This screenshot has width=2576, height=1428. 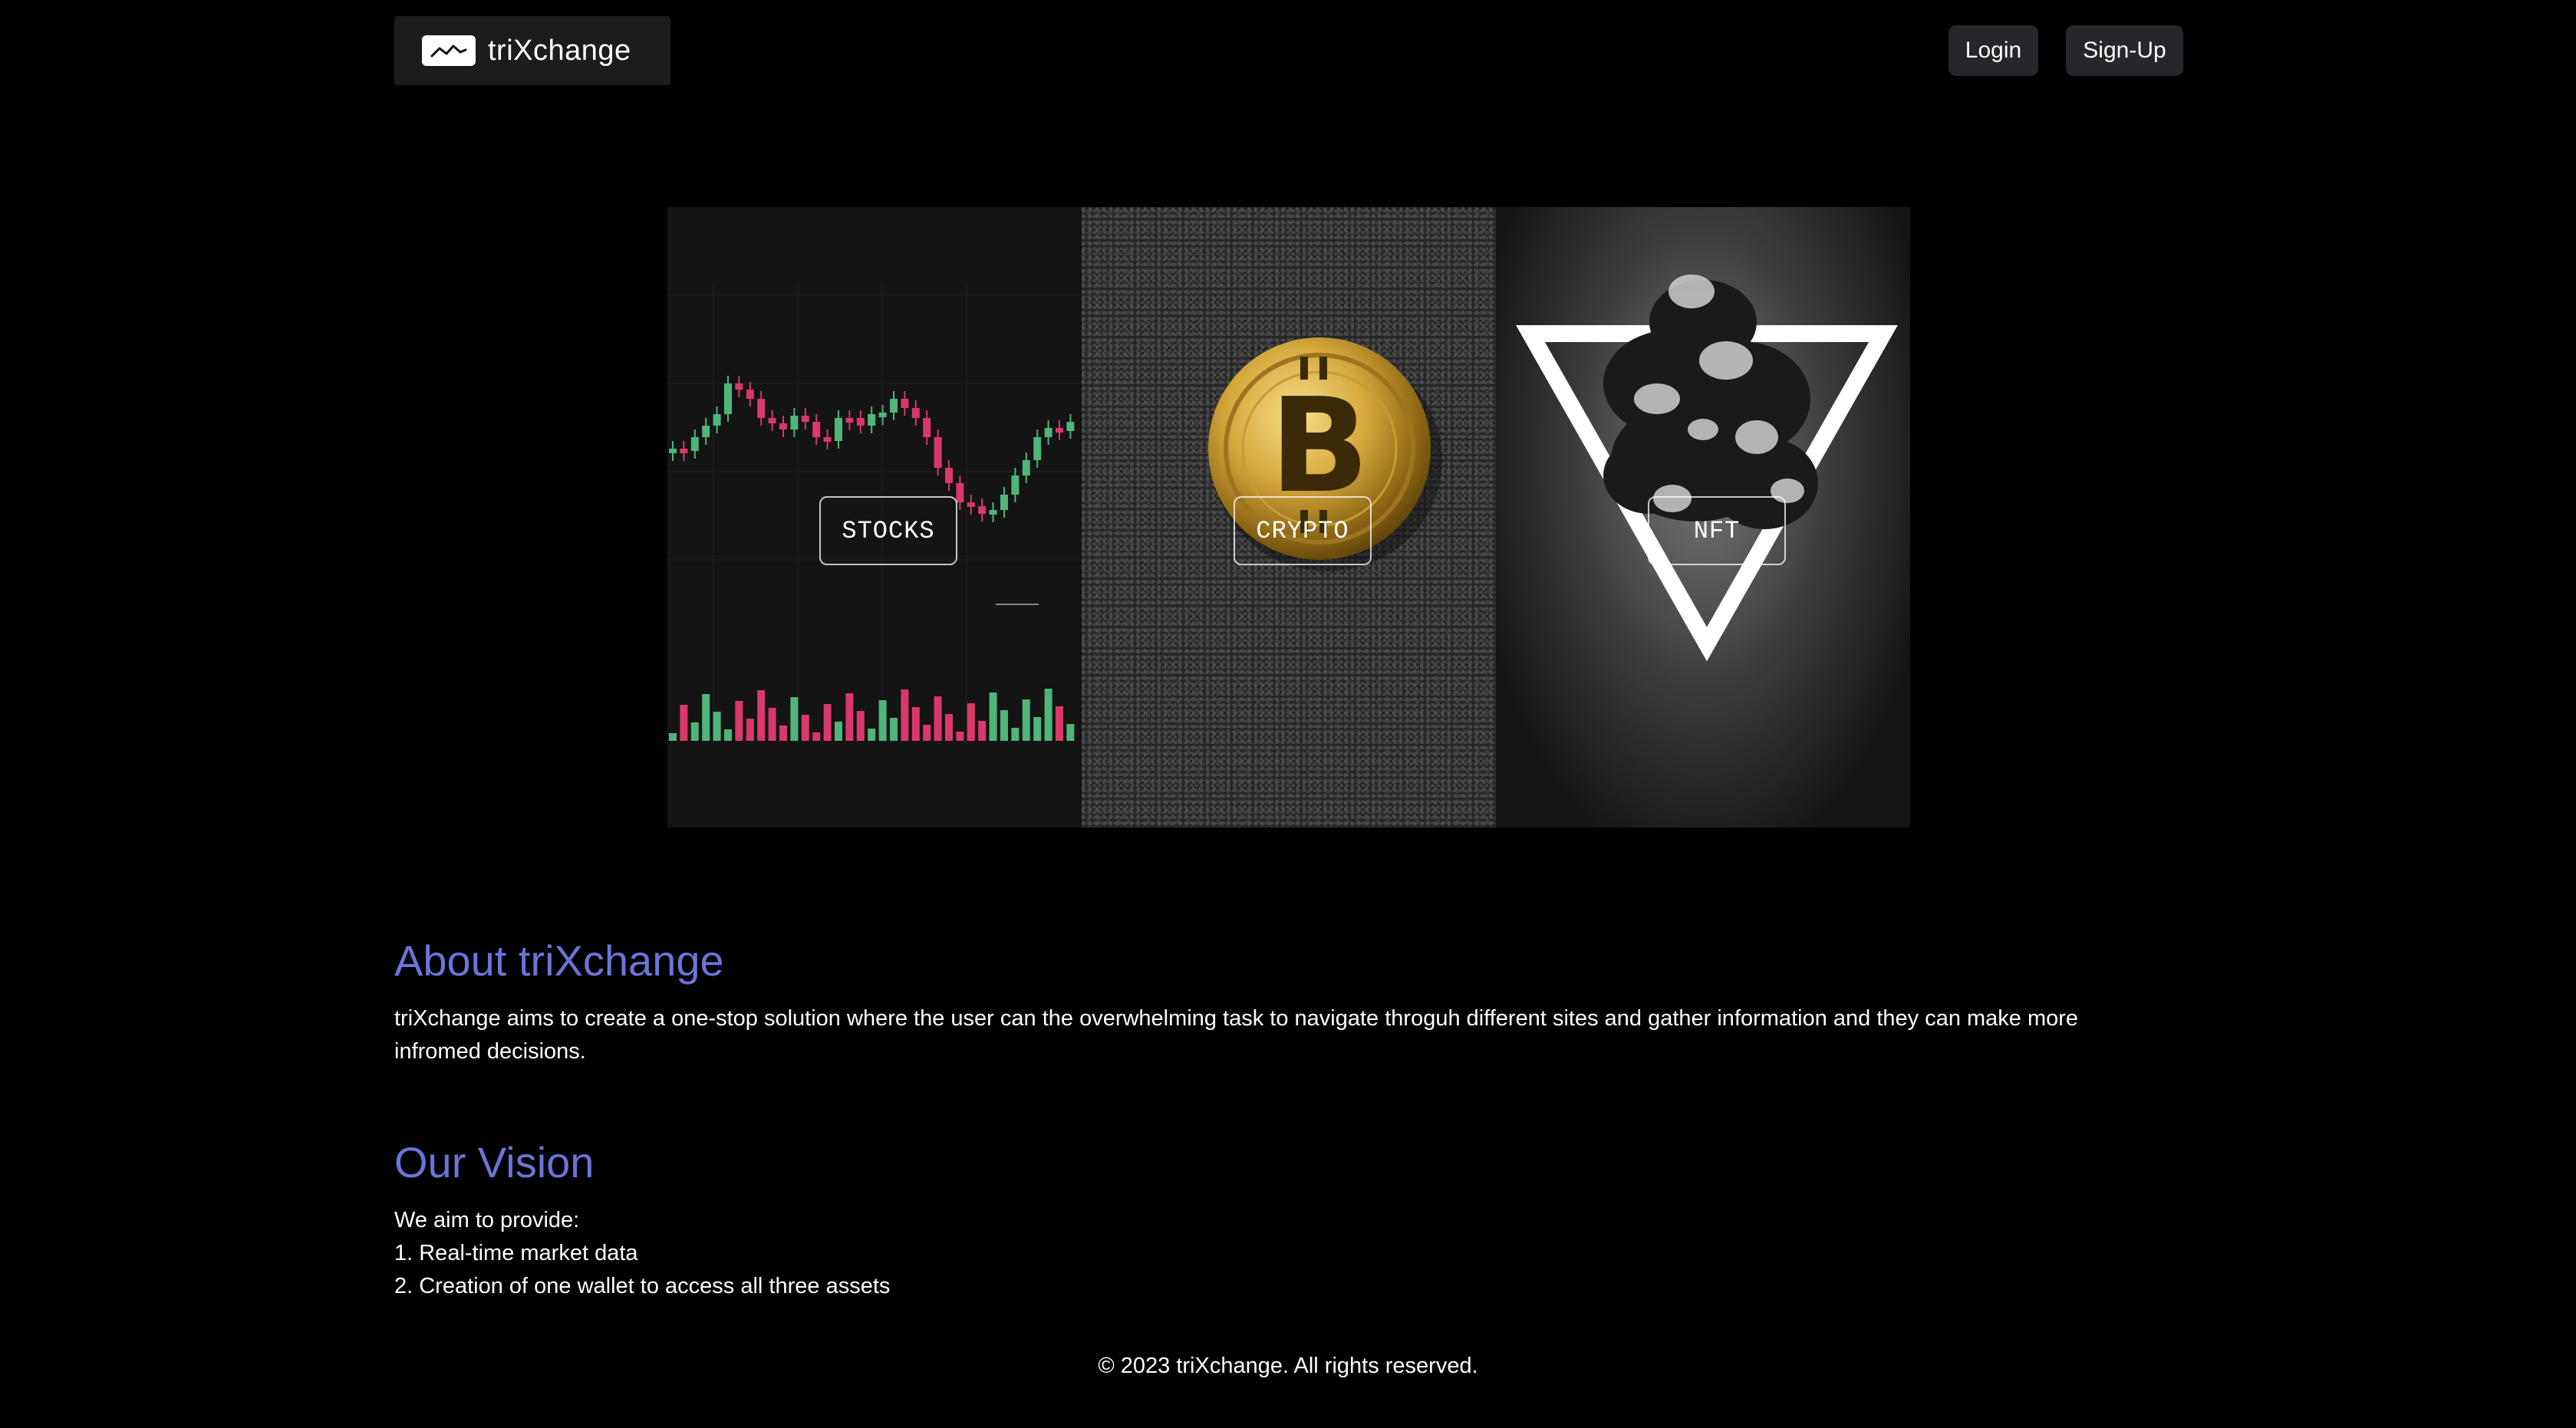 I want to click on login-button: Login, so click(x=1993, y=50).